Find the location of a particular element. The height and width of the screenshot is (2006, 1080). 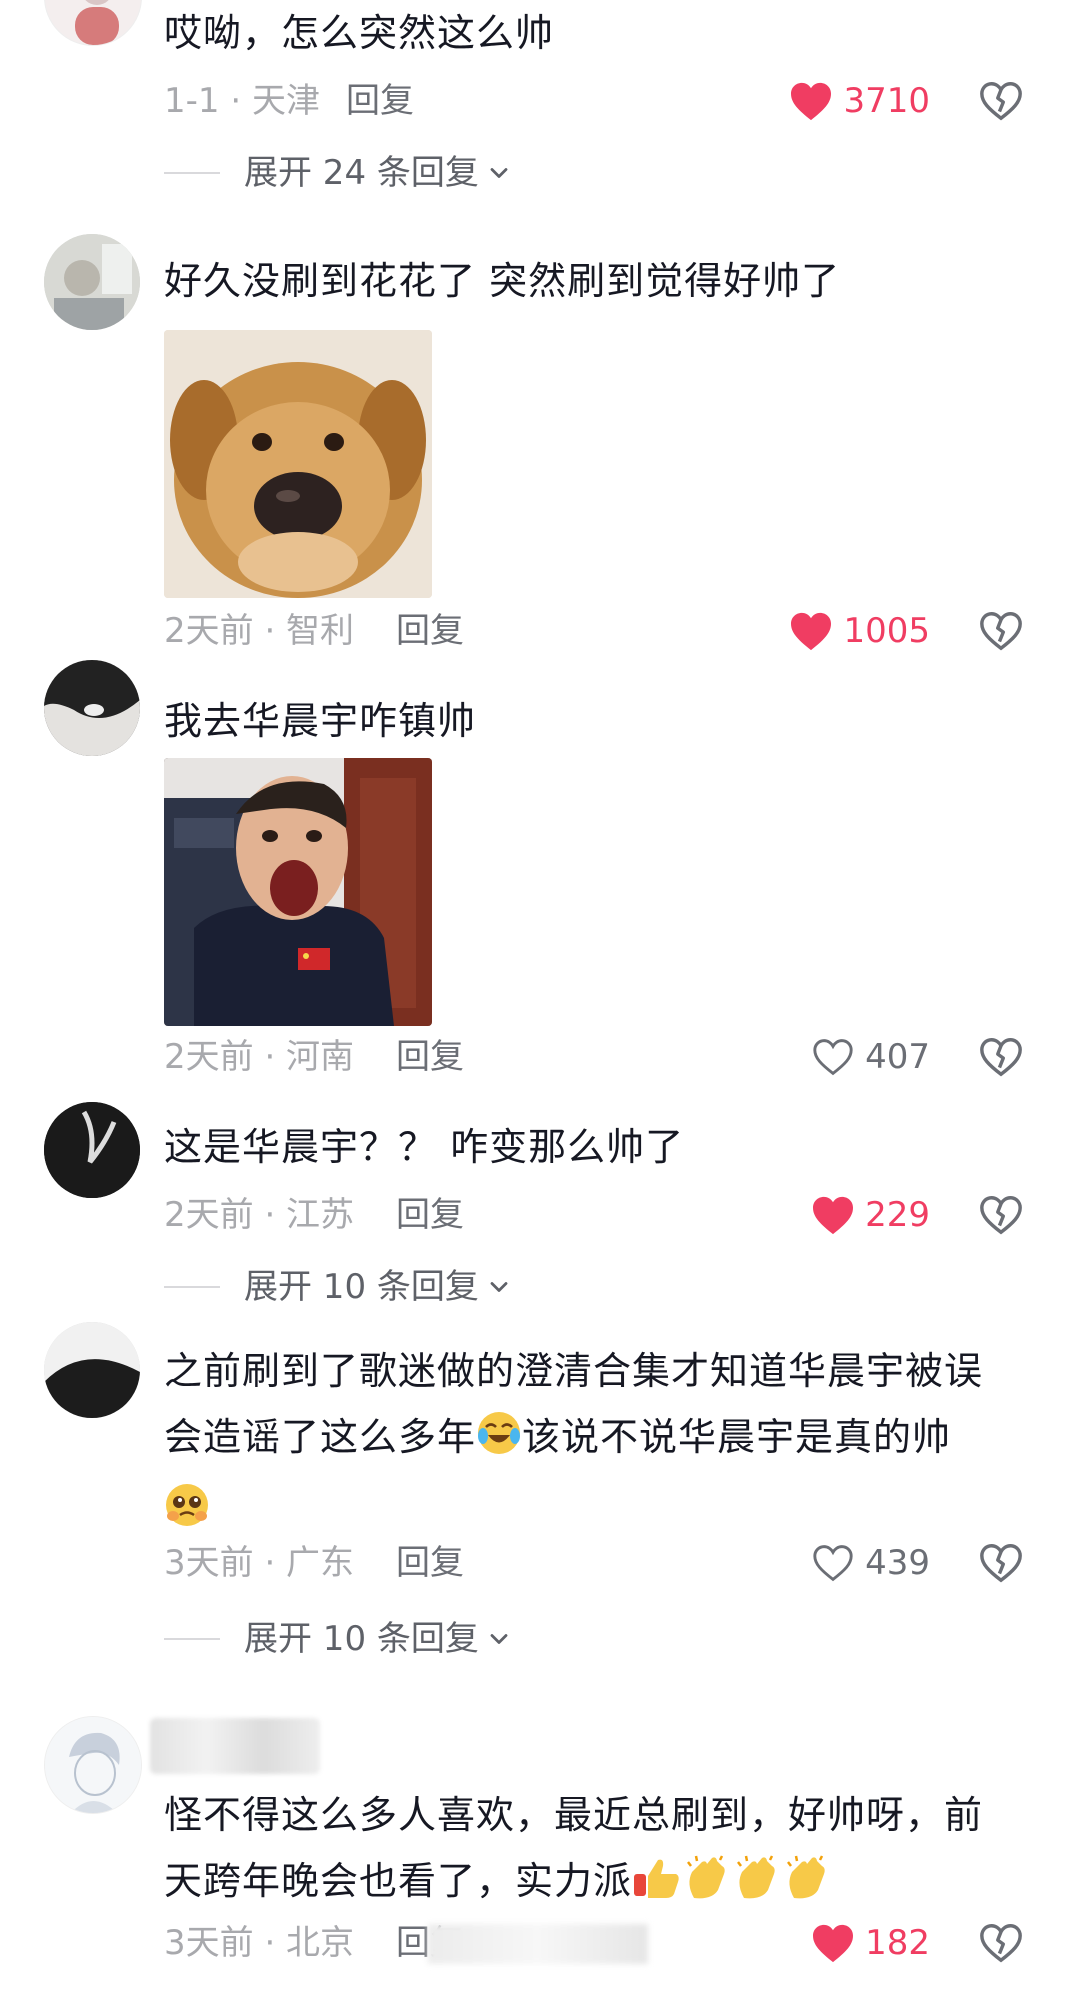

blurred-overlay is located at coordinates (538, 1944).